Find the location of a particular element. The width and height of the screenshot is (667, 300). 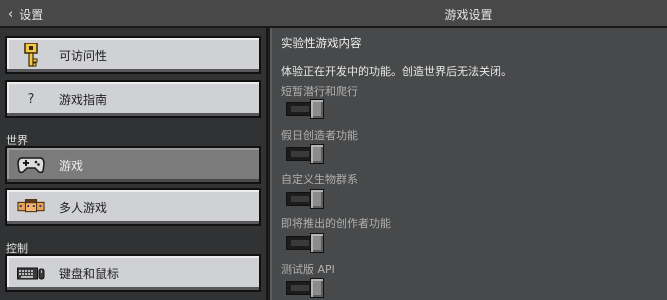

sidebar-item-label: 游戏 is located at coordinates (71, 165).